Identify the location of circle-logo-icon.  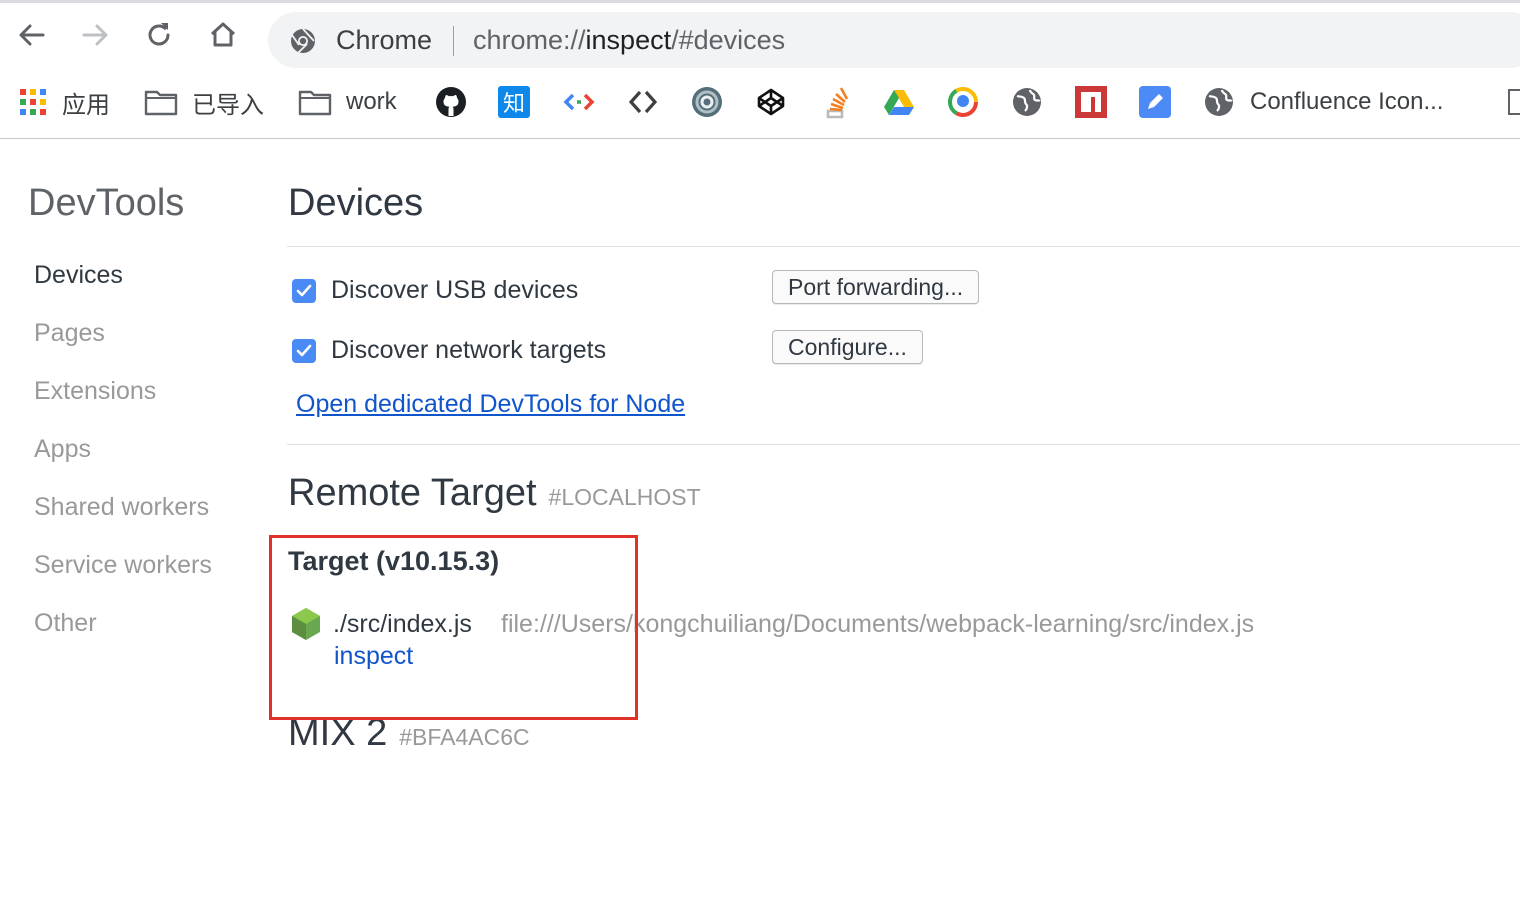
(963, 102).